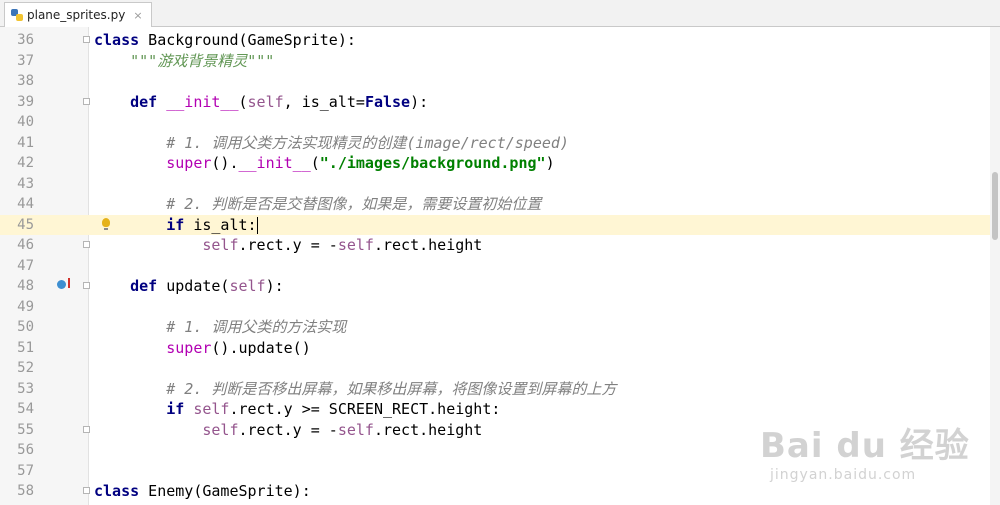 The height and width of the screenshot is (505, 1000). I want to click on line-number: 37, so click(25, 60).